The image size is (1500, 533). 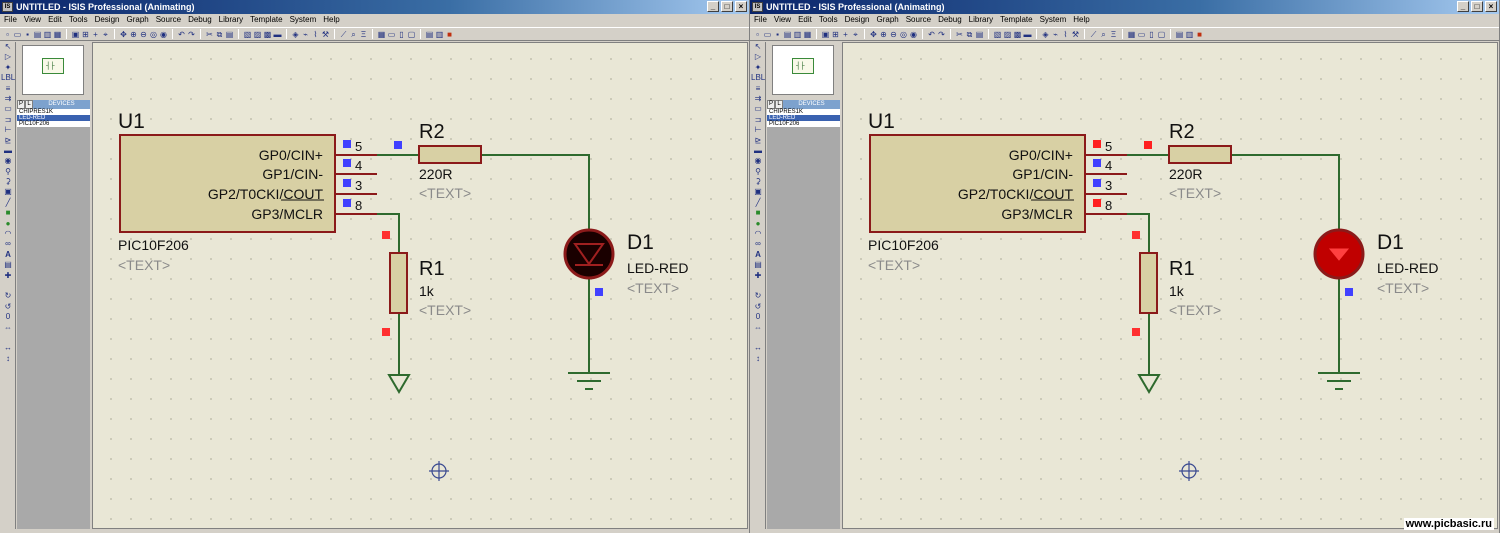 What do you see at coordinates (1017, 34) in the screenshot?
I see `block-rotate-icon: ▩` at bounding box center [1017, 34].